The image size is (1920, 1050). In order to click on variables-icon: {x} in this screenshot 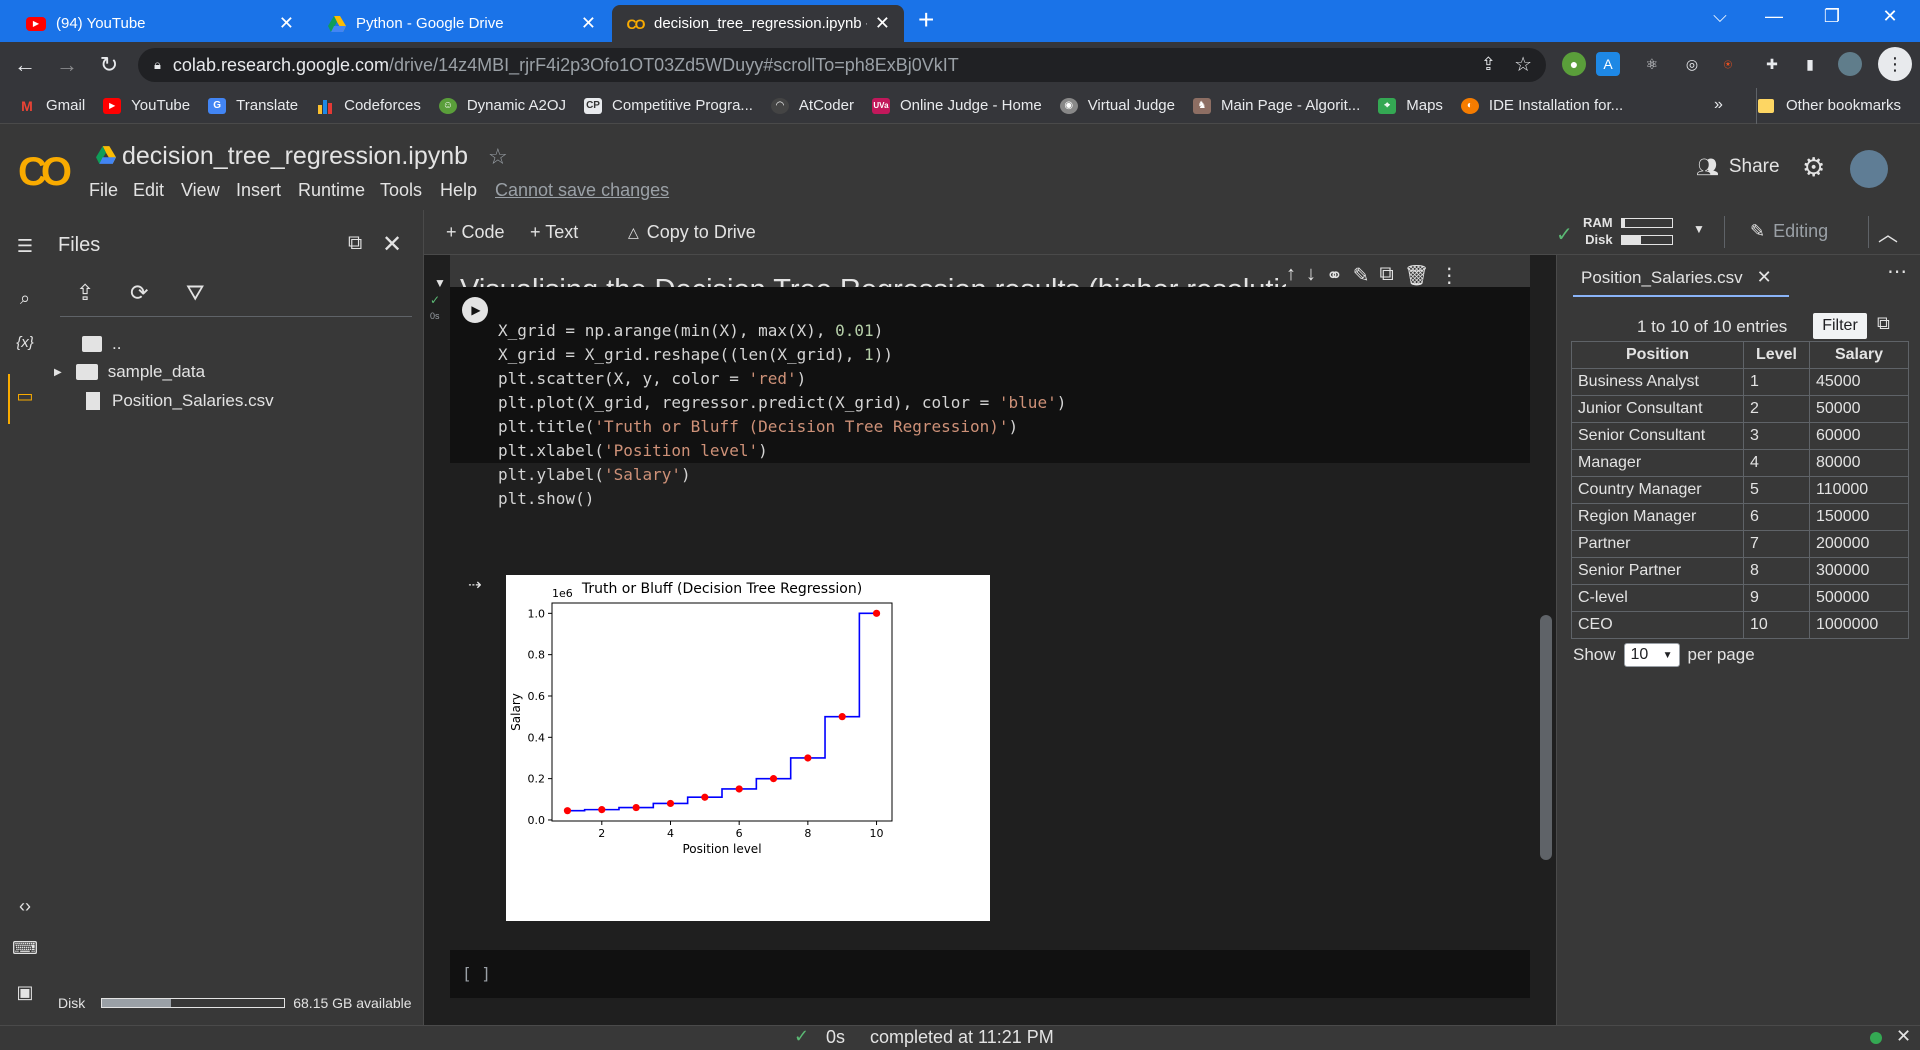, I will do `click(25, 347)`.